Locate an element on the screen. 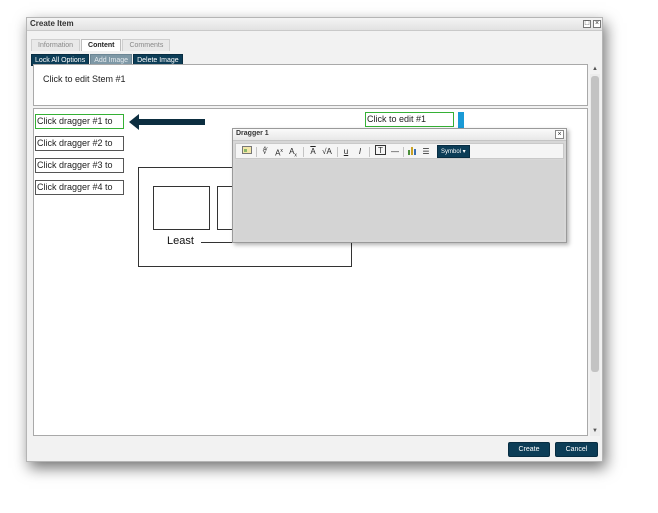 This screenshot has height=513, width=658. subscript-icon: Ax is located at coordinates (293, 152).